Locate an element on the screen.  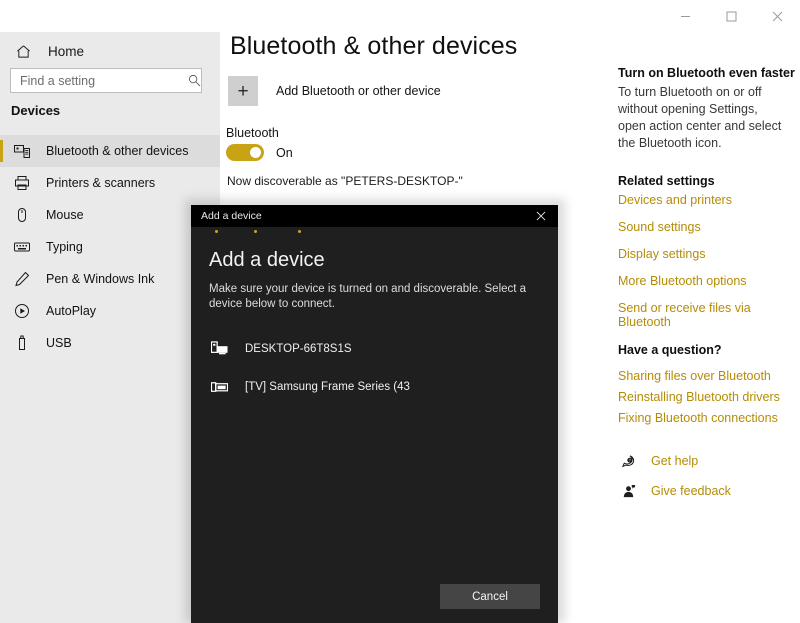
dialog-heading: Add a device is located at coordinates (267, 260).